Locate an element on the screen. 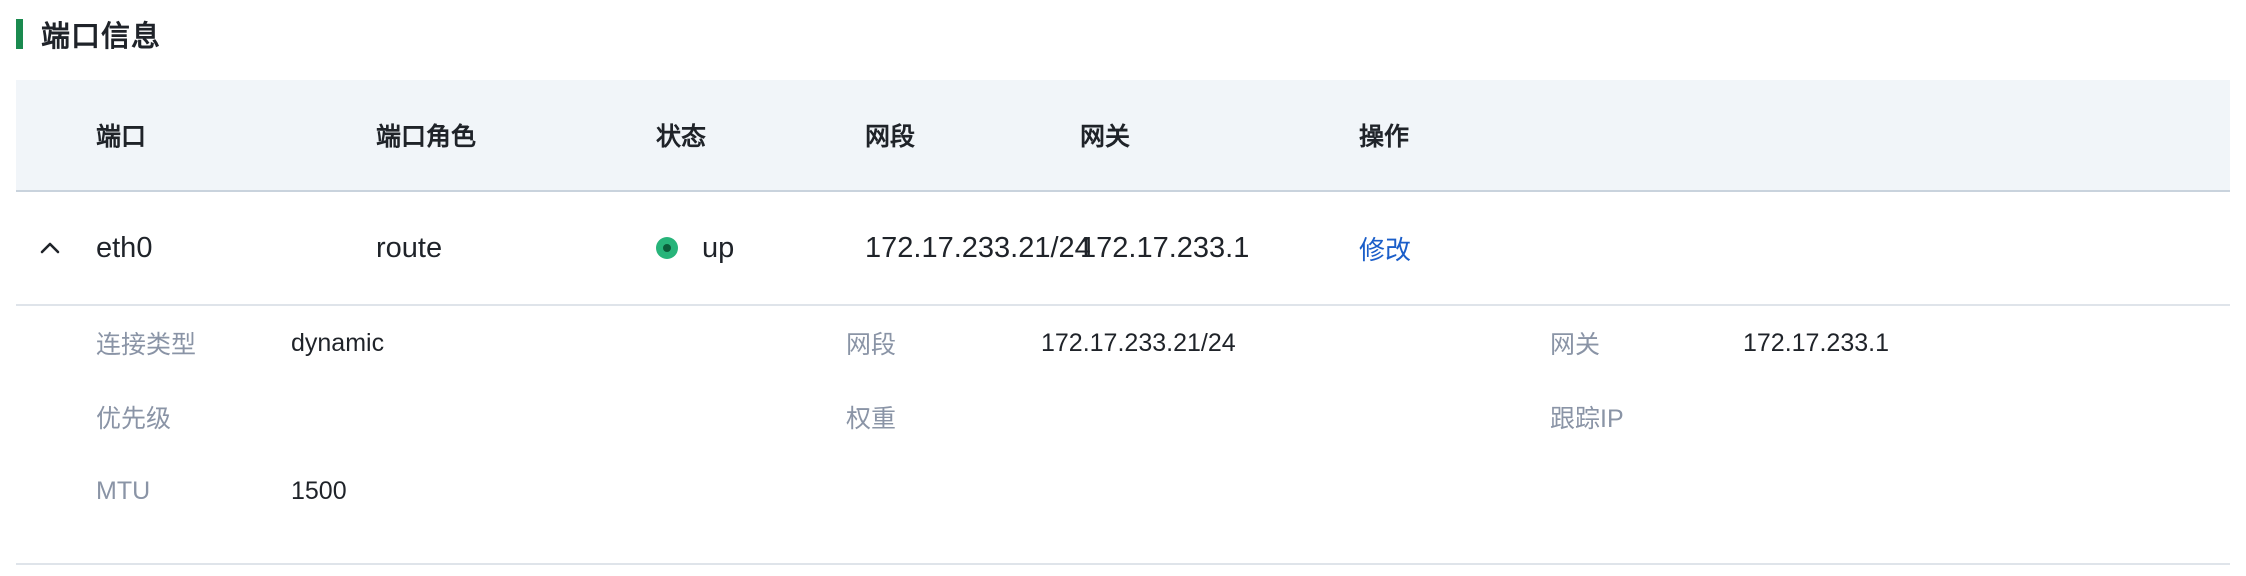 The width and height of the screenshot is (2246, 576). port-status: up is located at coordinates (695, 248).